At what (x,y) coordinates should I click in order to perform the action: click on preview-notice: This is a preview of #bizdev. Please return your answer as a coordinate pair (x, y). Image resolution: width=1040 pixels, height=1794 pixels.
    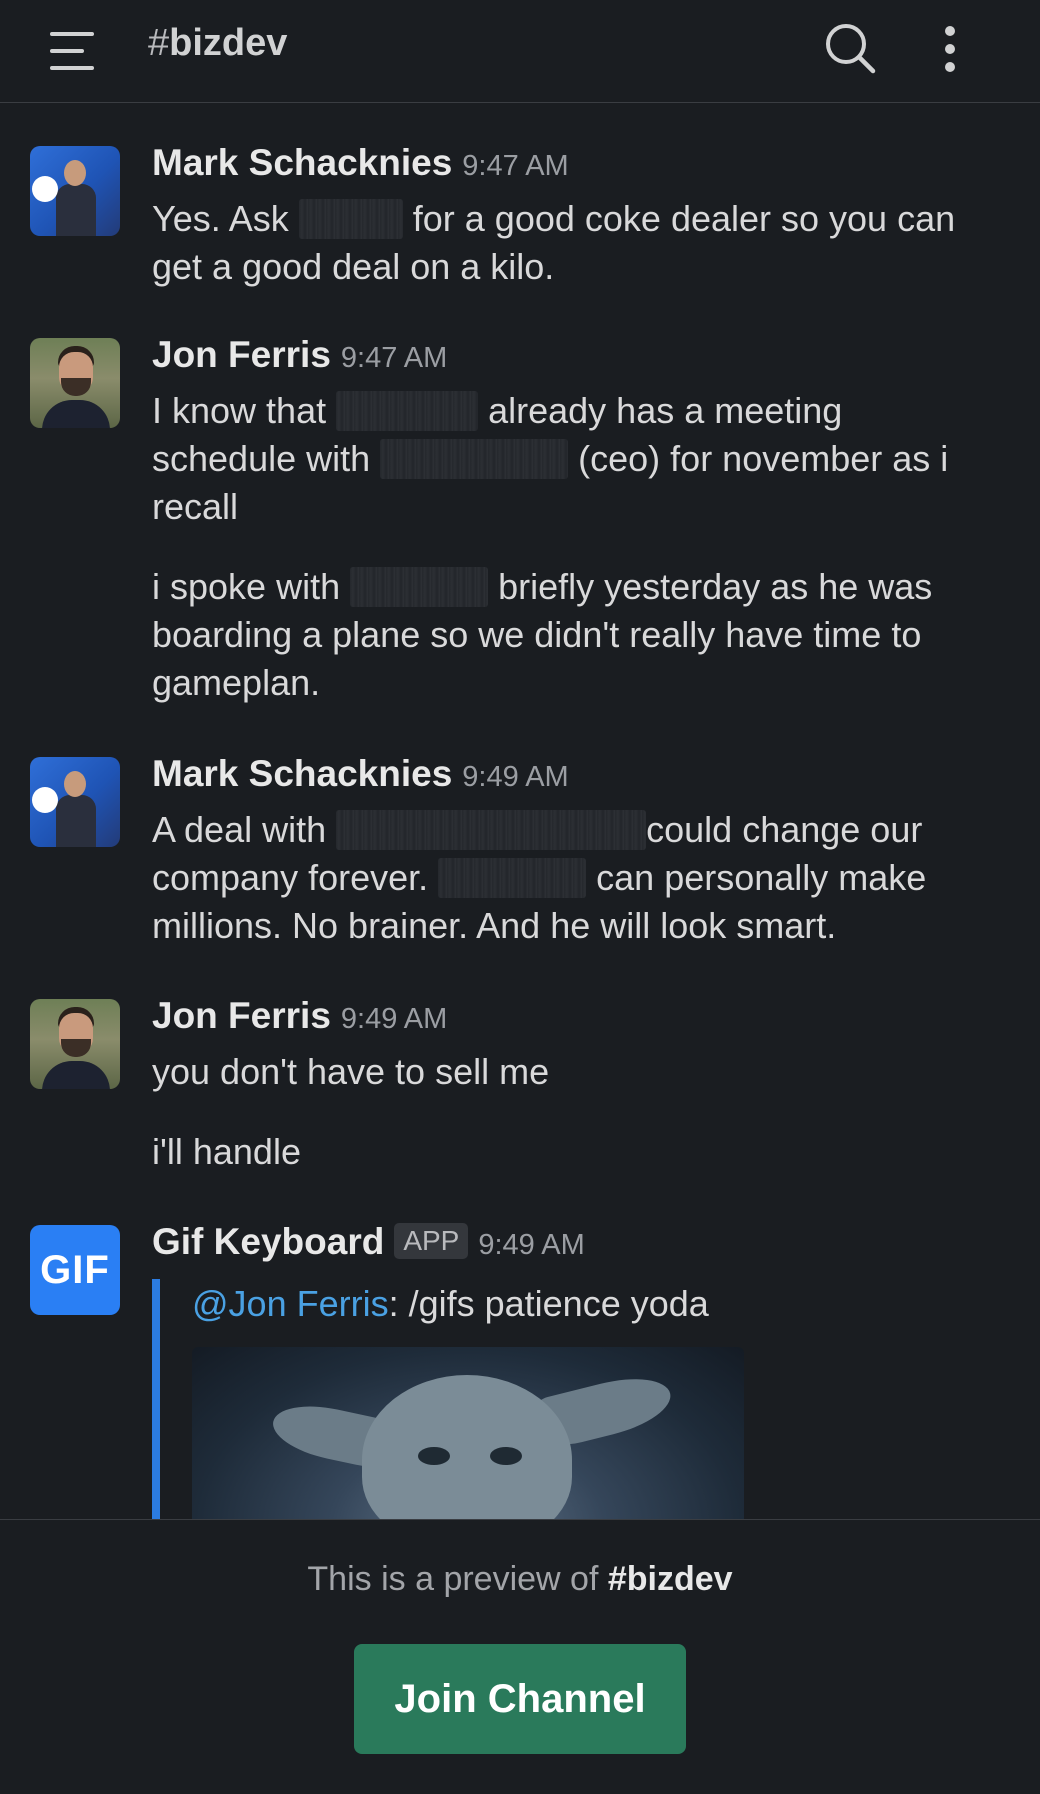
    Looking at the image, I should click on (520, 1579).